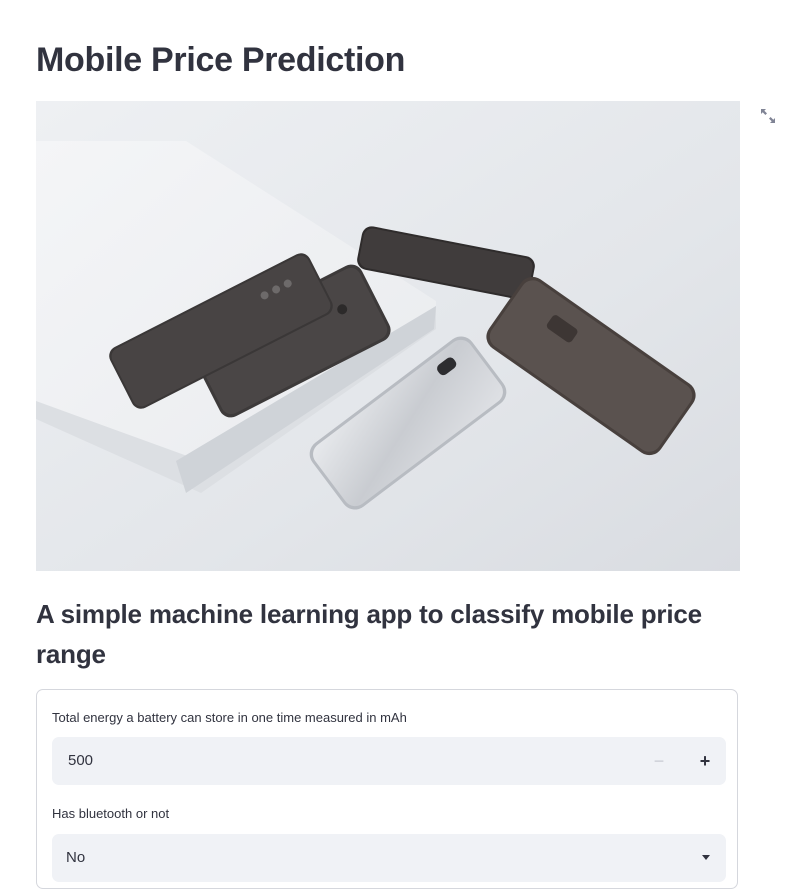  What do you see at coordinates (80, 761) in the screenshot?
I see `battery-value: 500` at bounding box center [80, 761].